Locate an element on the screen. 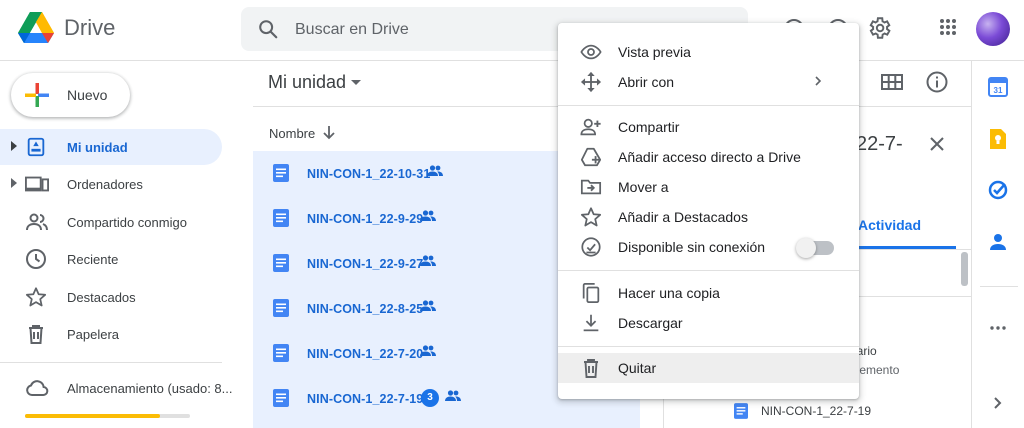 This screenshot has width=1024, height=428. menu-item-label: Compartir is located at coordinates (649, 127).